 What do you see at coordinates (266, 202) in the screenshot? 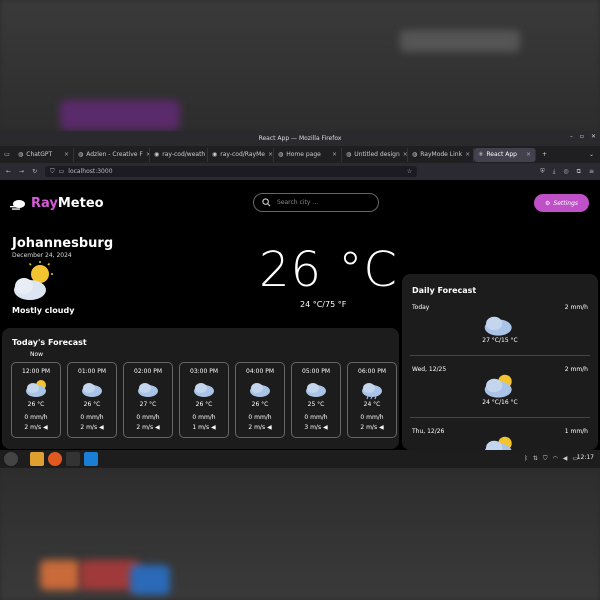
I see `search-icon` at bounding box center [266, 202].